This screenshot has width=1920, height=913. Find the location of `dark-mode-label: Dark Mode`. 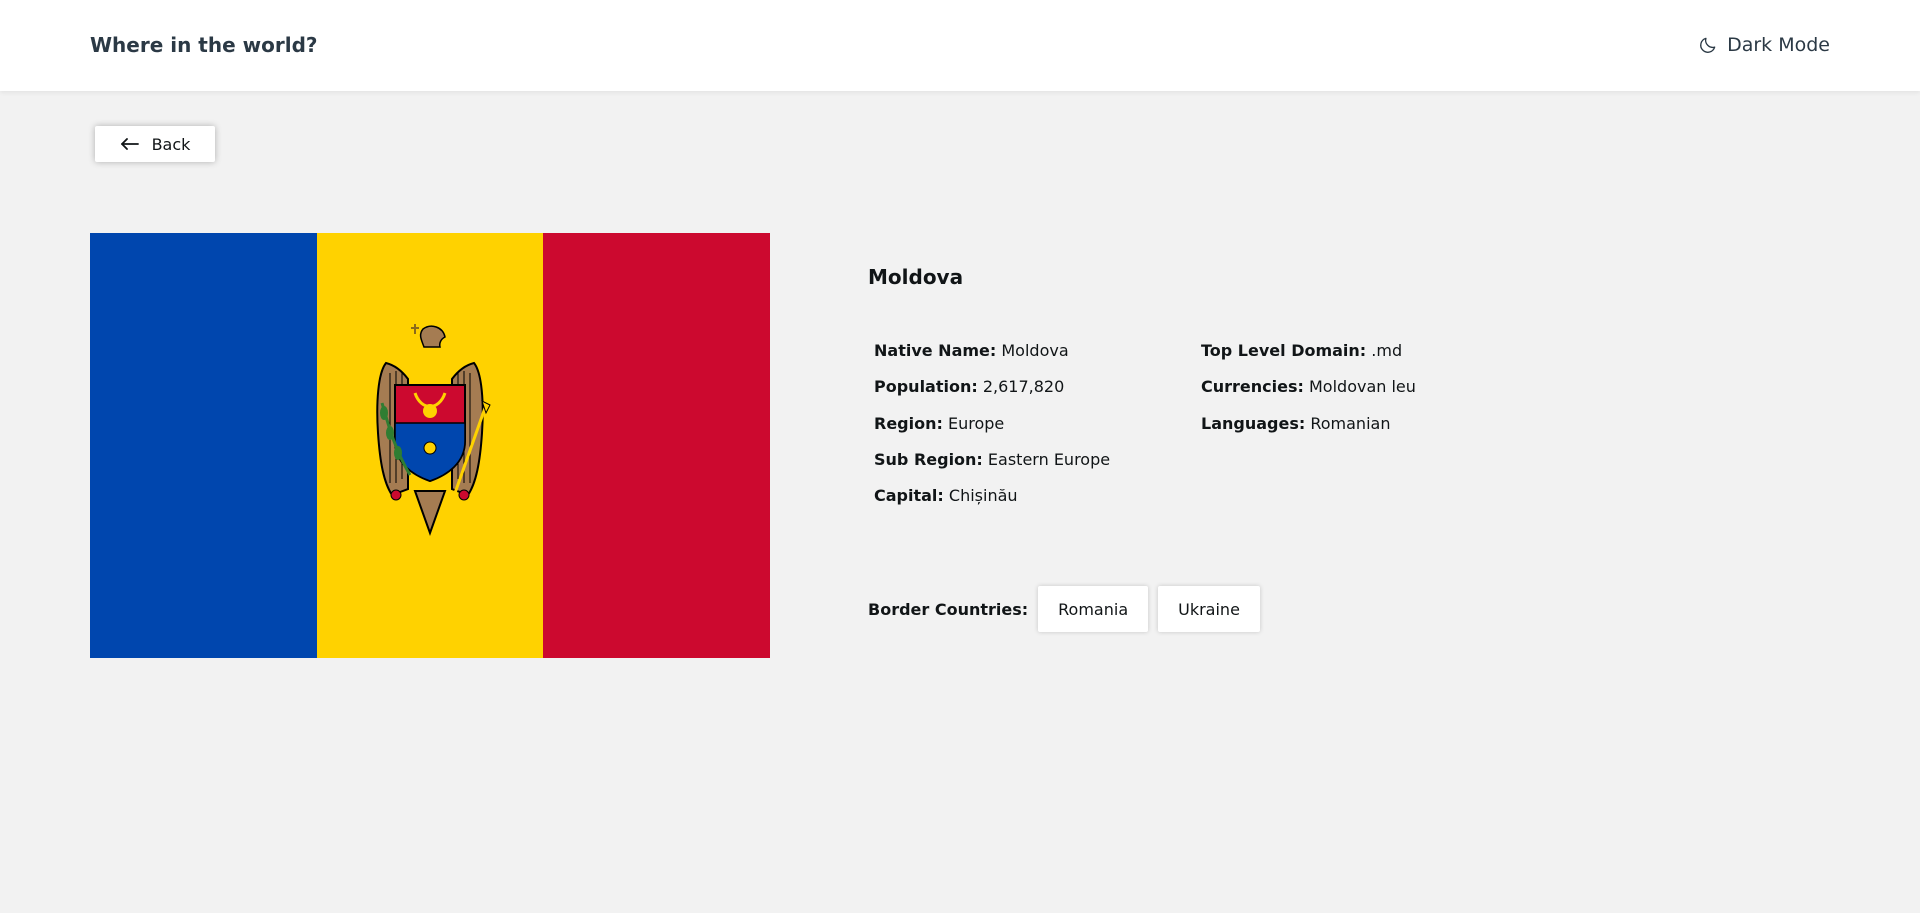

dark-mode-label: Dark Mode is located at coordinates (1778, 45).